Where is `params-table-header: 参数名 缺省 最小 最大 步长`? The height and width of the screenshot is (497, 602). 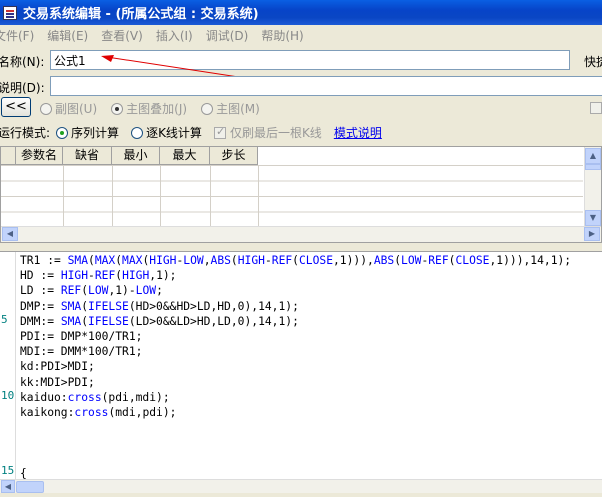
params-table-header: 参数名 缺省 最小 最大 步长 is located at coordinates (129, 156).